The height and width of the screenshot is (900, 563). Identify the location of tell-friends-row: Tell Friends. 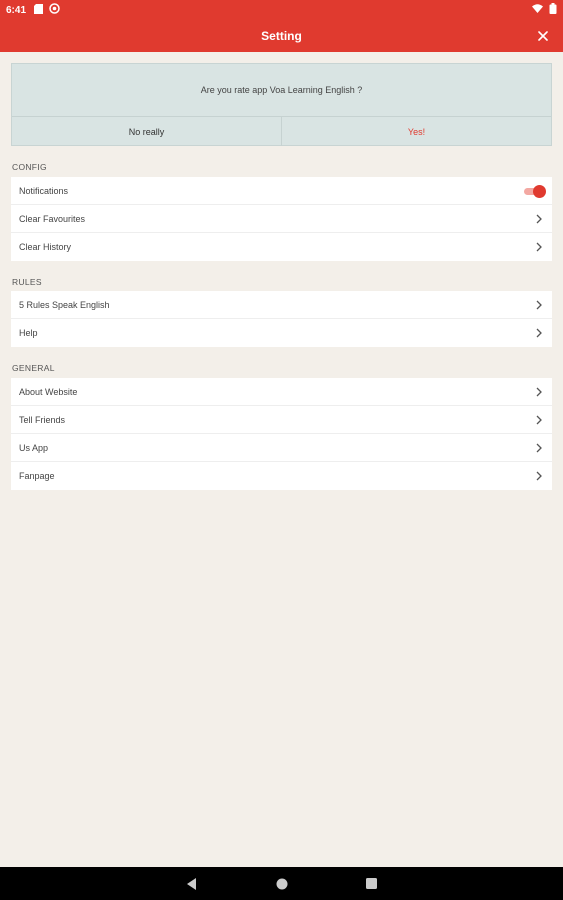
(281, 420).